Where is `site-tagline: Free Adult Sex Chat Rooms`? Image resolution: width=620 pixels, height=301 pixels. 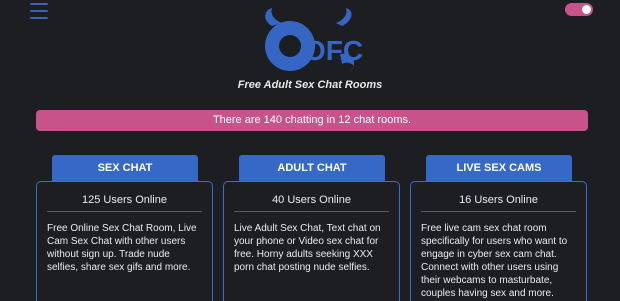 site-tagline: Free Adult Sex Chat Rooms is located at coordinates (310, 85).